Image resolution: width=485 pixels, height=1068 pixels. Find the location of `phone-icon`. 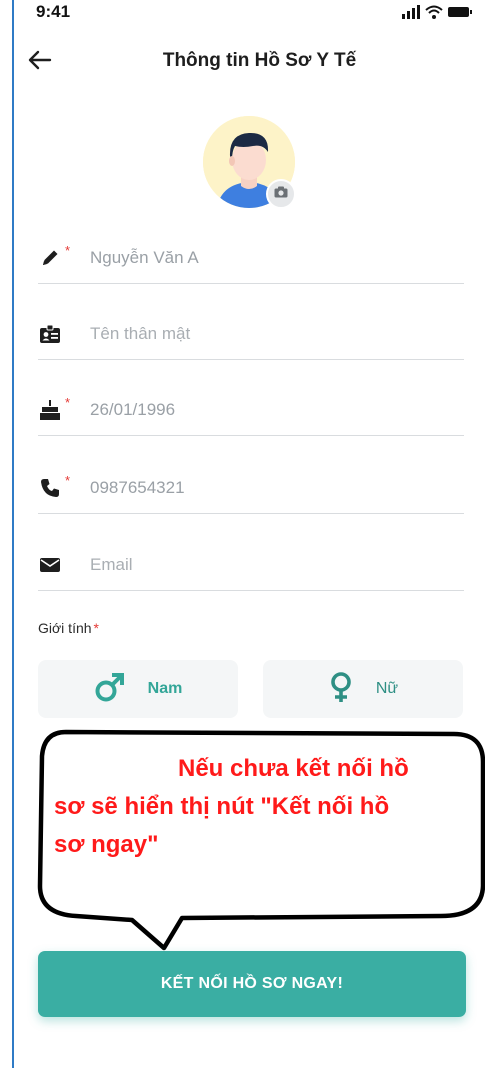

phone-icon is located at coordinates (50, 488).